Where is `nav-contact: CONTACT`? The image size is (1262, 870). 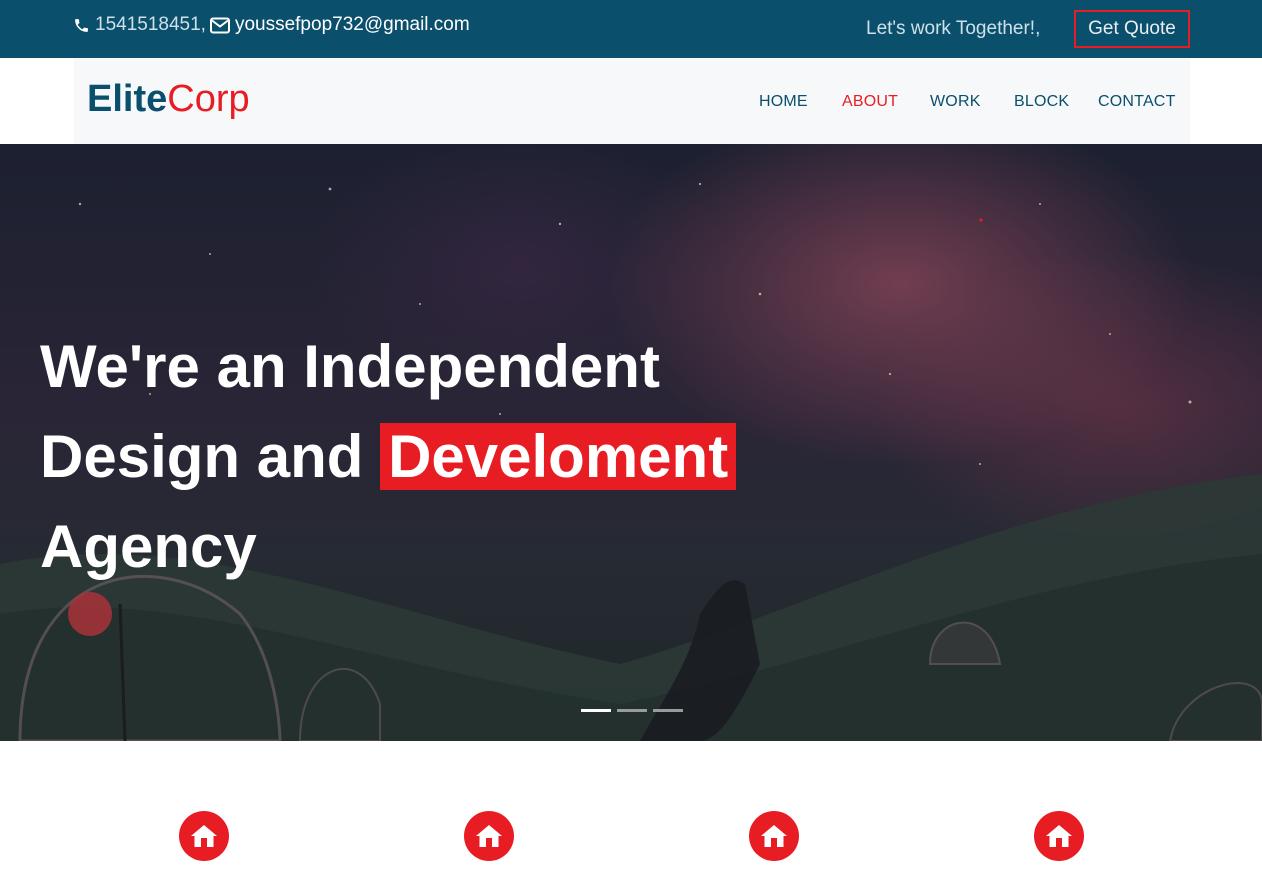
nav-contact: CONTACT is located at coordinates (1137, 102).